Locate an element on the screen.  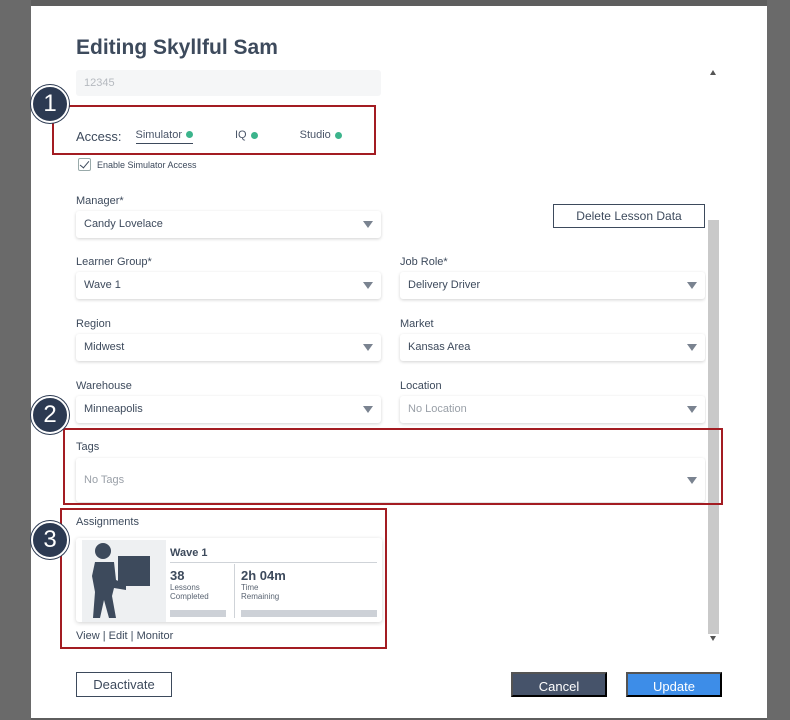
job-role-select: Delivery Driver is located at coordinates (552, 285).